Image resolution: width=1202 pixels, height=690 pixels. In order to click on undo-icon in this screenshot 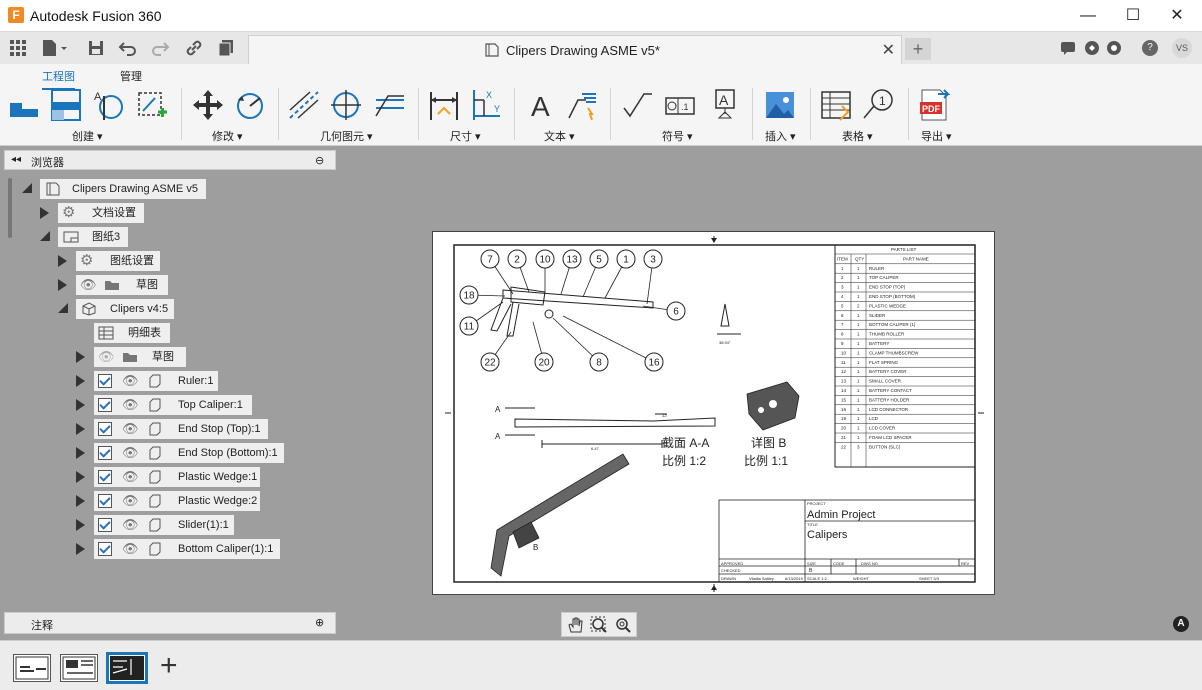, I will do `click(128, 48)`.